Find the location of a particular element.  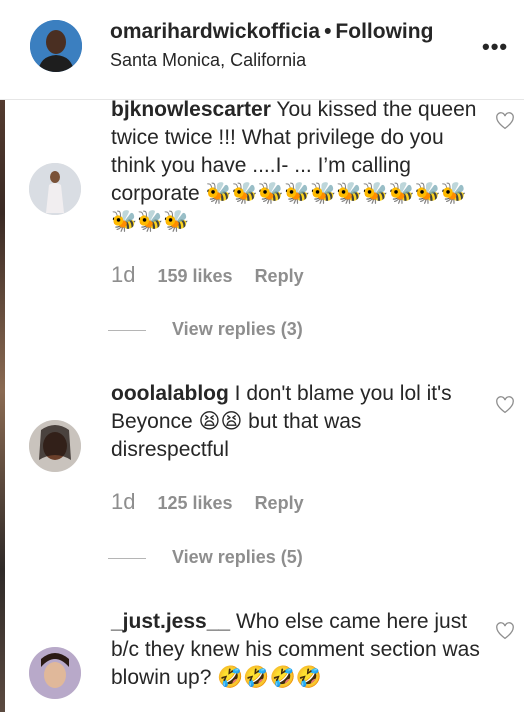

comment-likes: 125 likes is located at coordinates (194, 503).